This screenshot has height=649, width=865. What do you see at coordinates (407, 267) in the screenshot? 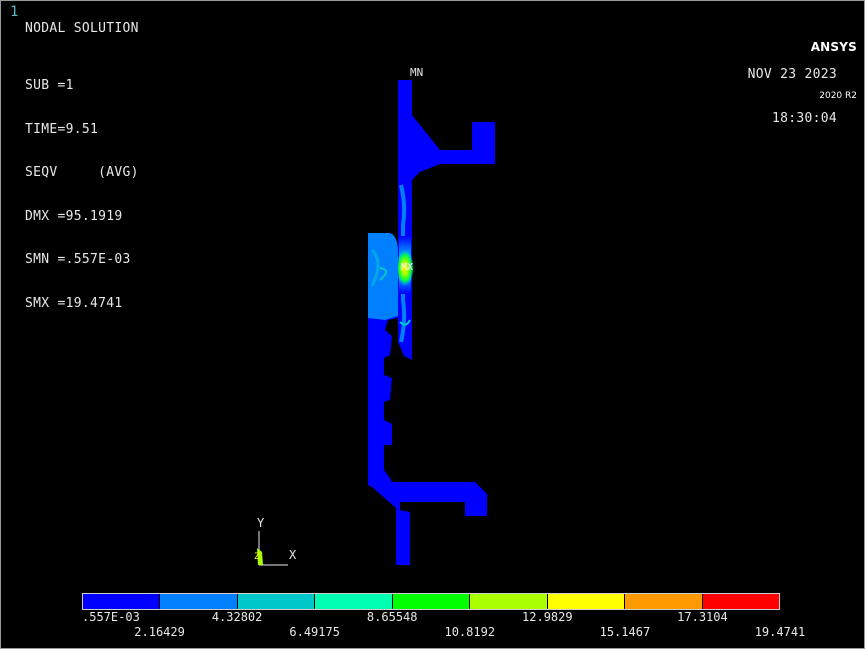
I see `max-marker-label: MX` at bounding box center [407, 267].